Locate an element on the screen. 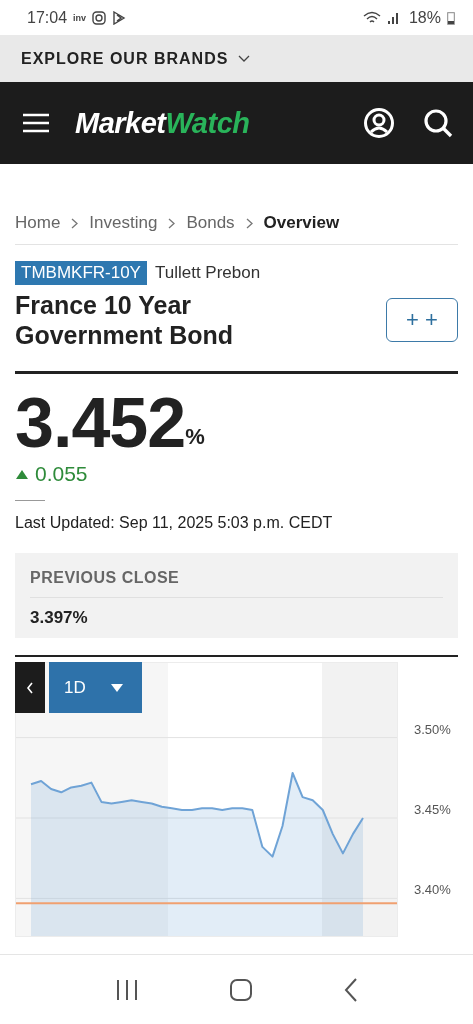 The width and height of the screenshot is (473, 1024). y-axis-label: 3.45% is located at coordinates (432, 809).